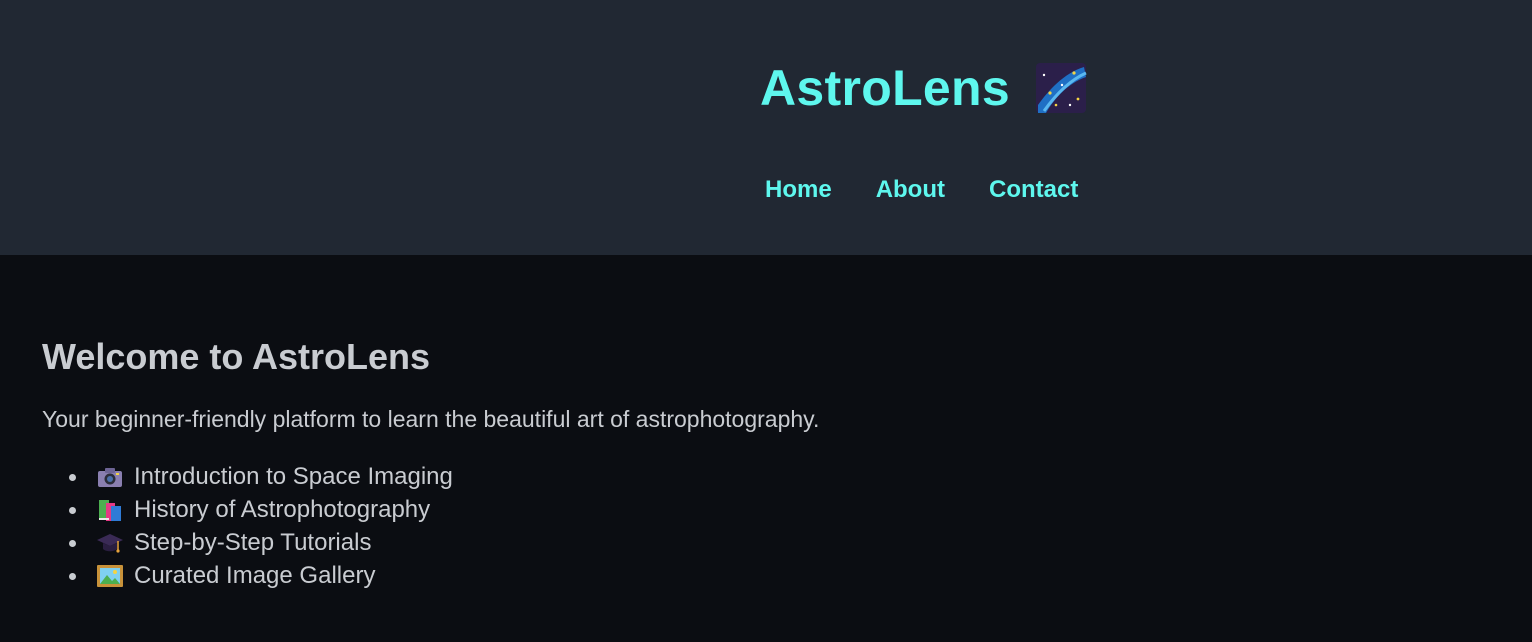 This screenshot has width=1532, height=642. What do you see at coordinates (430, 575) in the screenshot?
I see `list-item: Curated Image Gallery` at bounding box center [430, 575].